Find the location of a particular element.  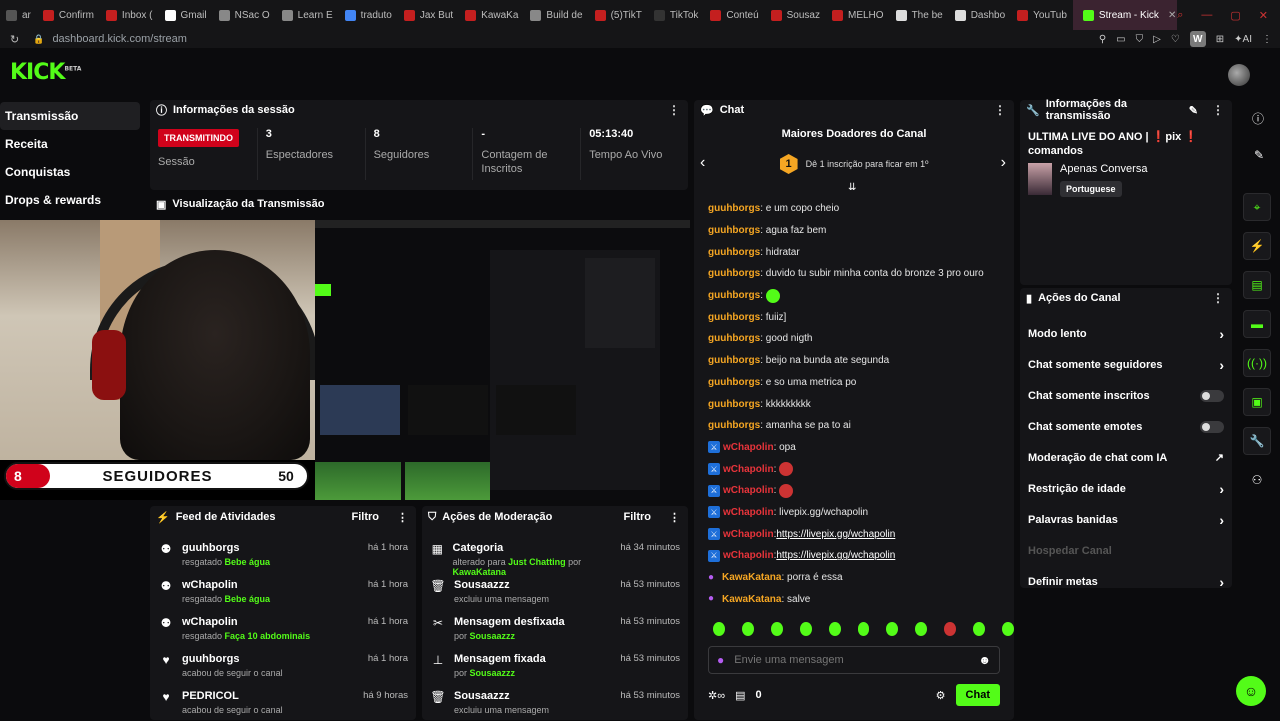

stream-icon: ⌖ is located at coordinates (1257, 207).